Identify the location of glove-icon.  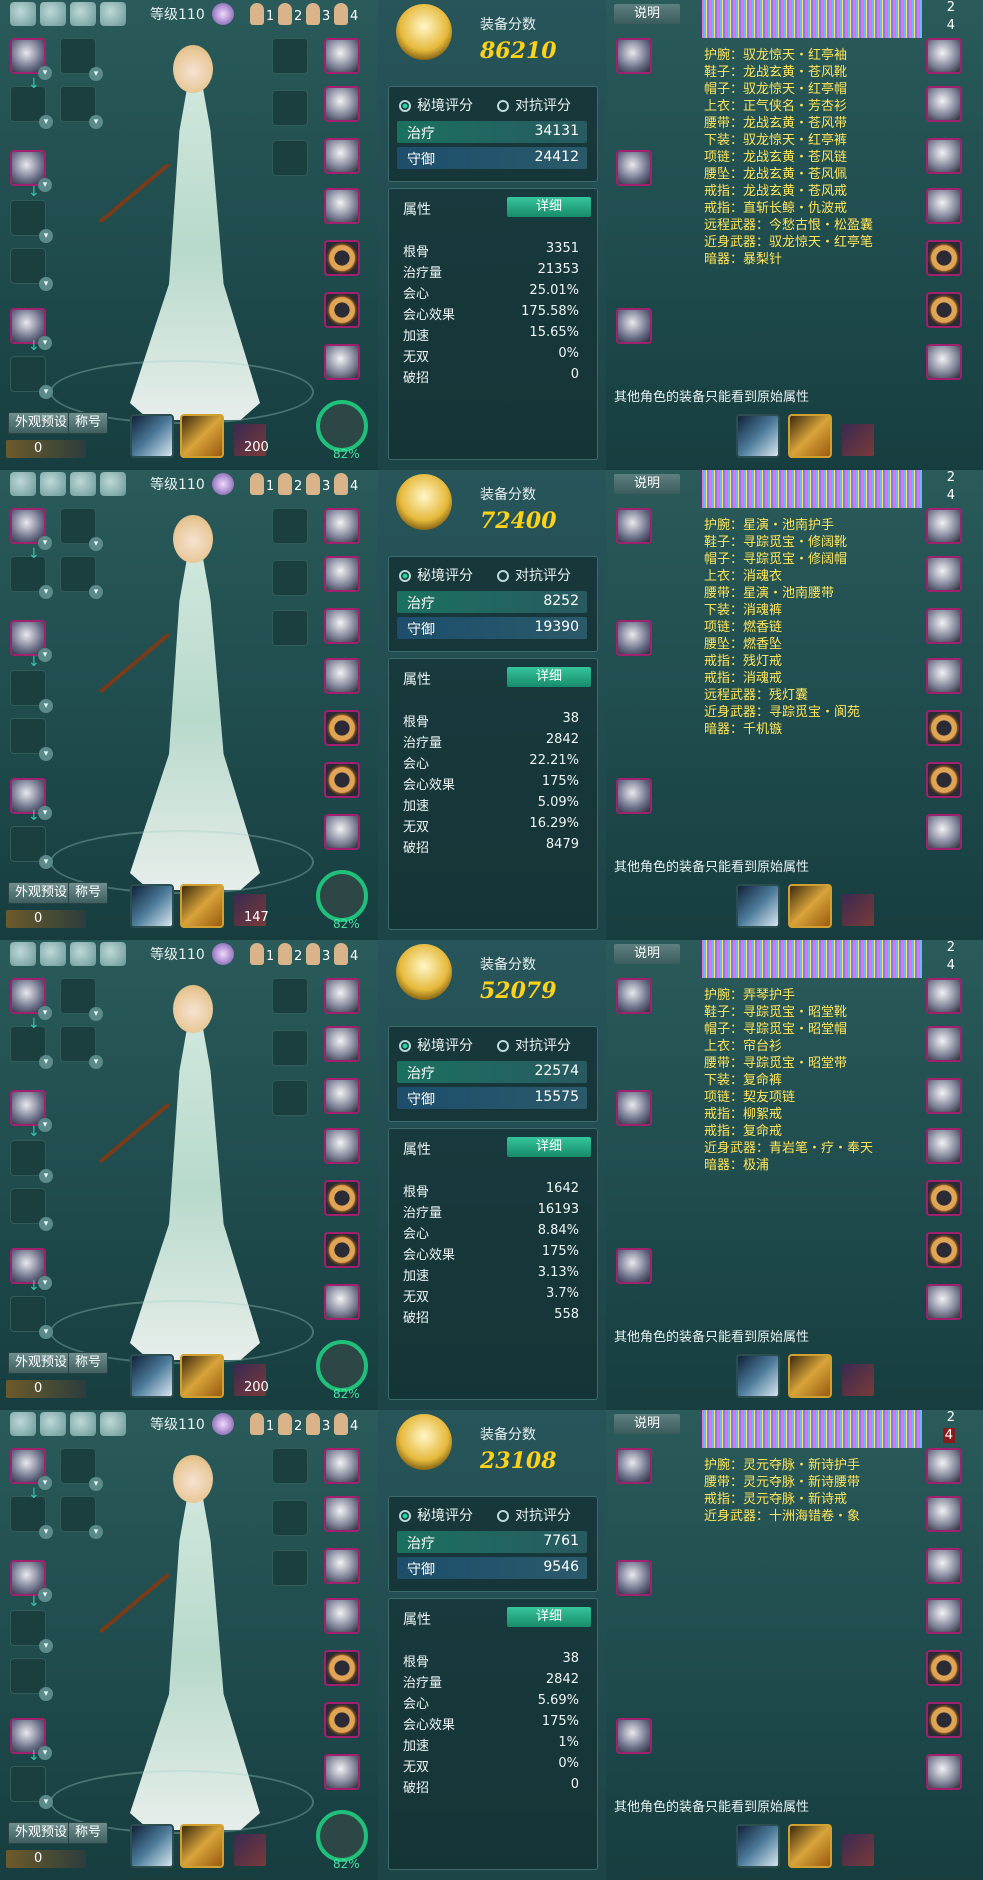
(83, 14).